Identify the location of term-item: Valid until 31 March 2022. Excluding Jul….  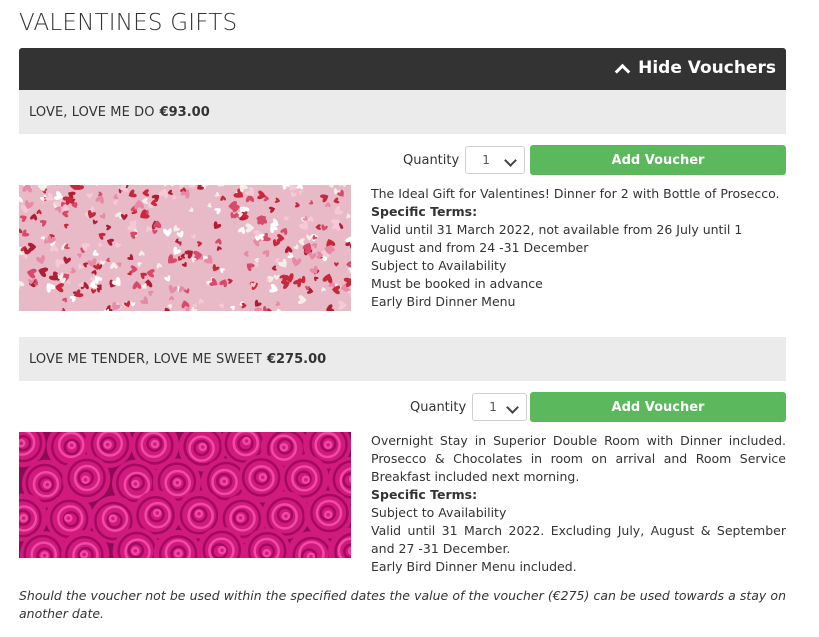
(578, 539).